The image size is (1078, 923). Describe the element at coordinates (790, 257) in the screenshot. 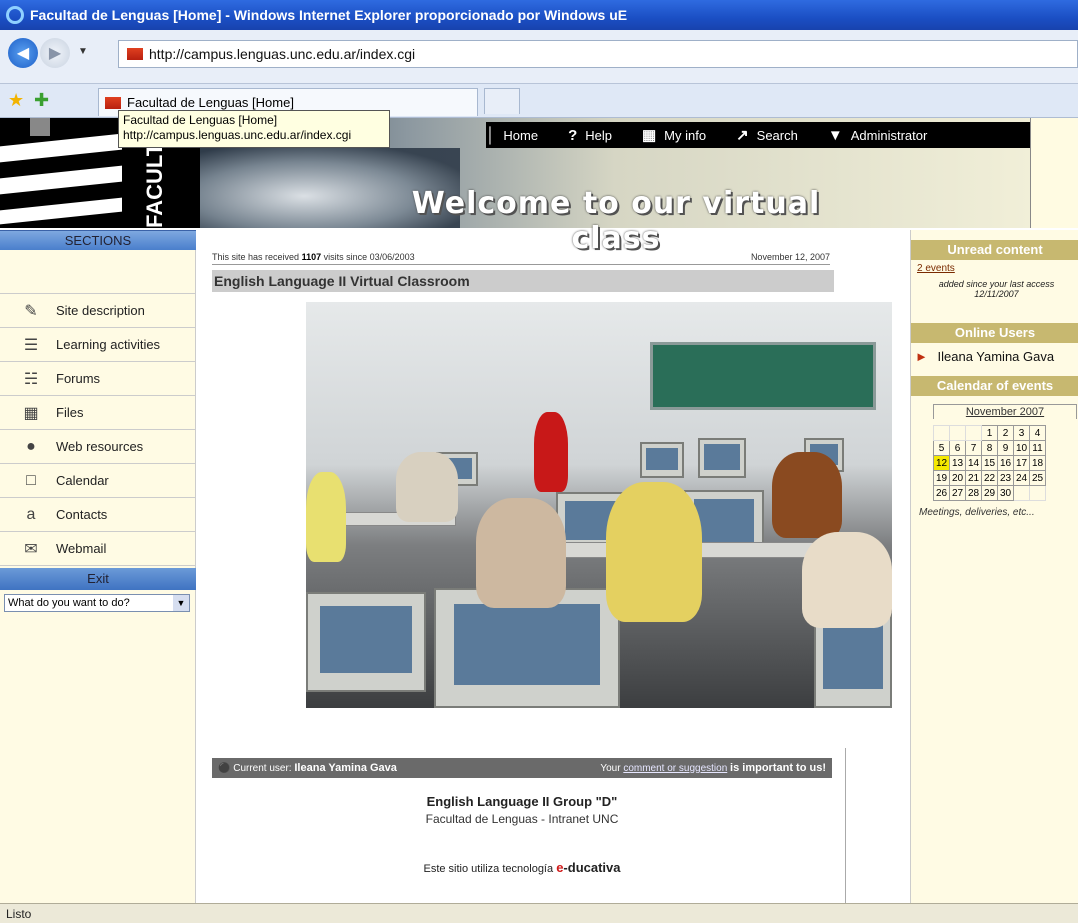

I see `current-date: November 12, 2007` at that location.